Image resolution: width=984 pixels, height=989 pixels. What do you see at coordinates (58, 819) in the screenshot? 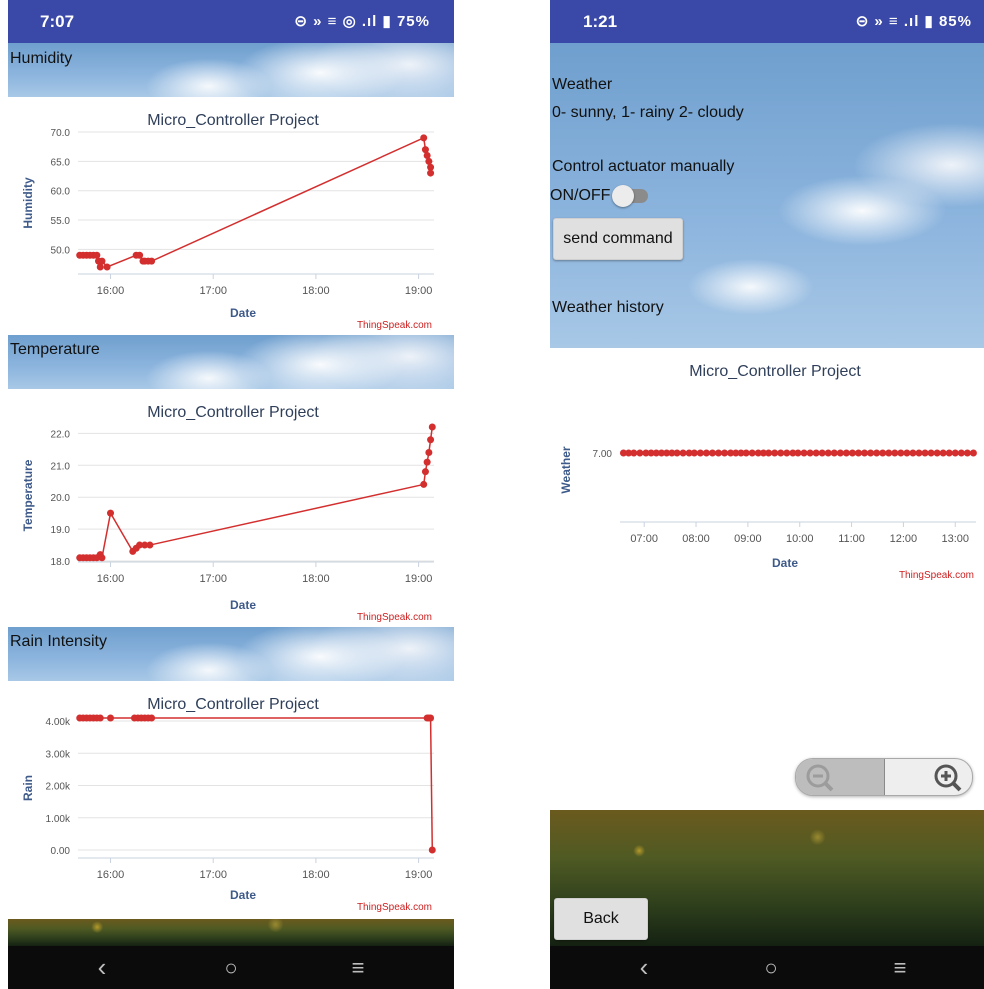
I see `y-tick-label: 1.00k` at bounding box center [58, 819].